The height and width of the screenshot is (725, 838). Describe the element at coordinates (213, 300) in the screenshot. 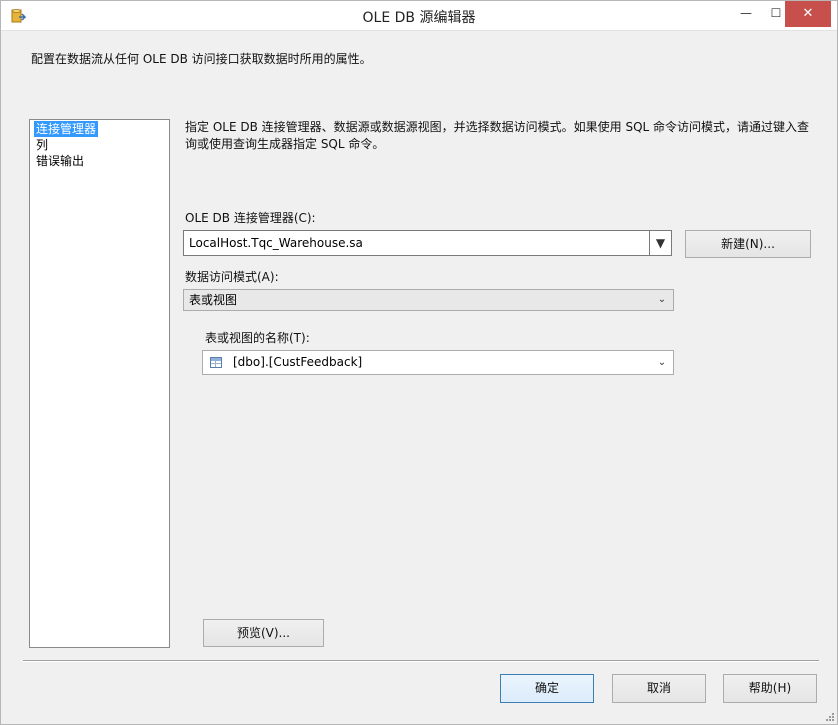

I see `access-mode-value: 表或视图` at that location.